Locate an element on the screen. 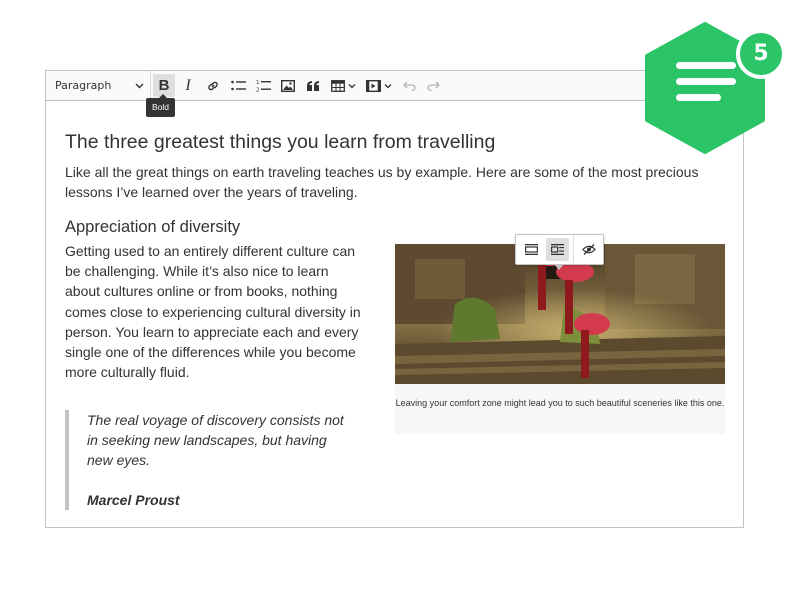  alt-text-button is located at coordinates (588, 249).